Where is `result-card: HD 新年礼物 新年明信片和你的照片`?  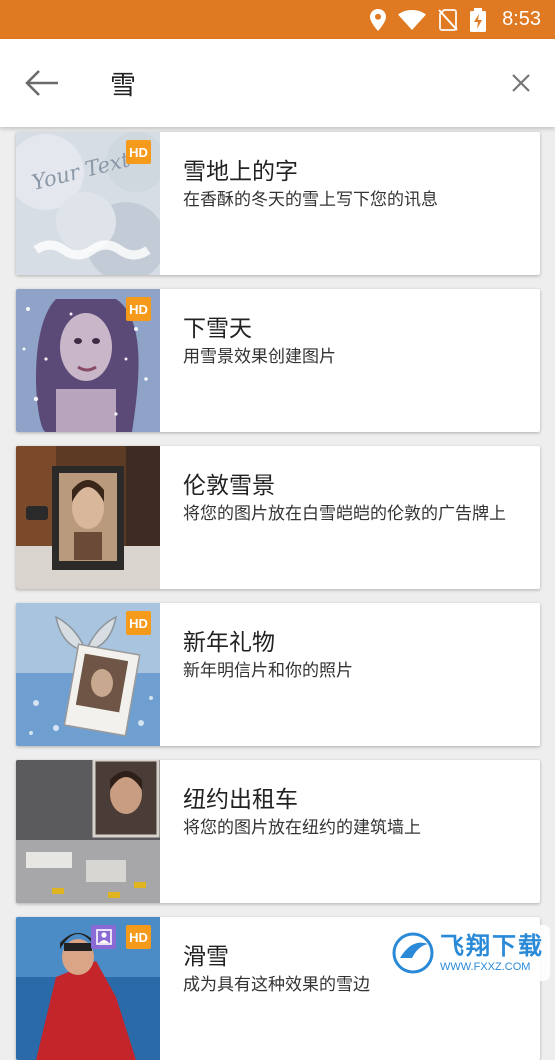 result-card: HD 新年礼物 新年明信片和你的照片 is located at coordinates (278, 674).